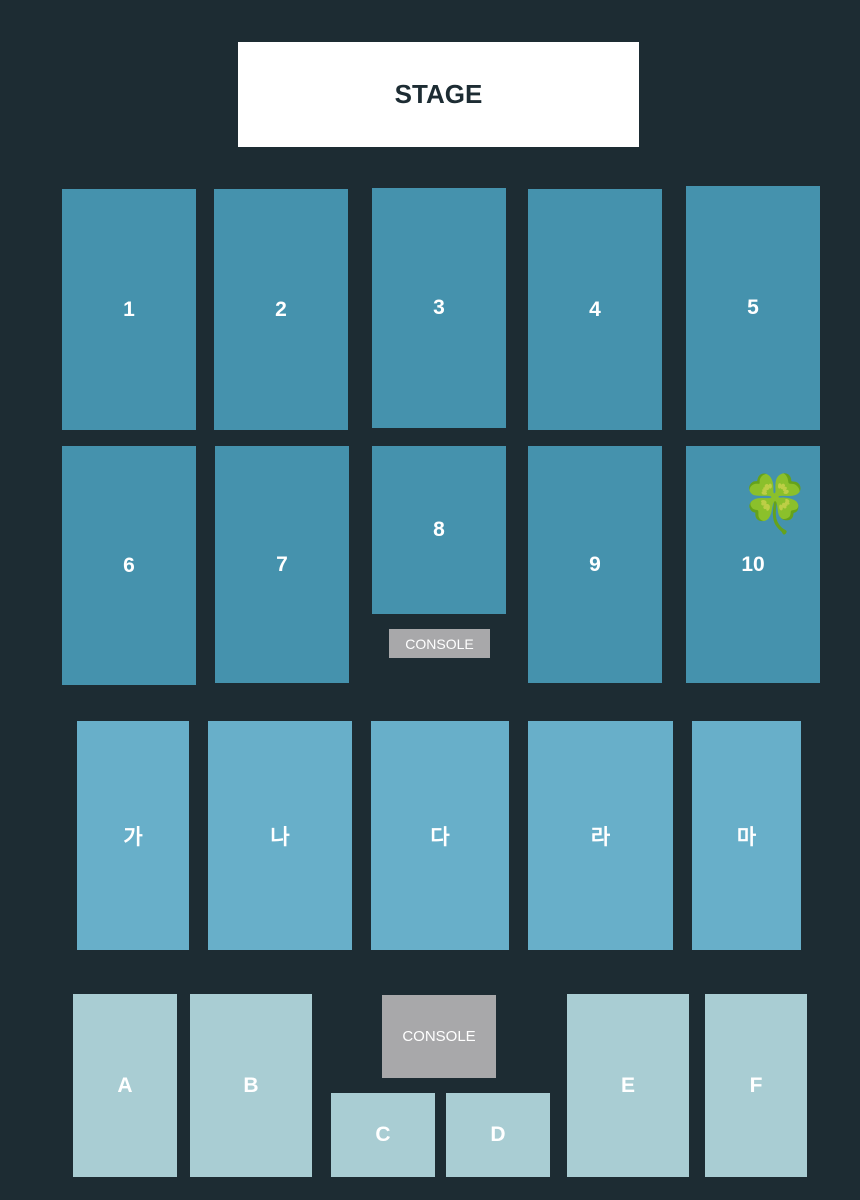 The image size is (860, 1200). I want to click on section-D: D, so click(498, 1135).